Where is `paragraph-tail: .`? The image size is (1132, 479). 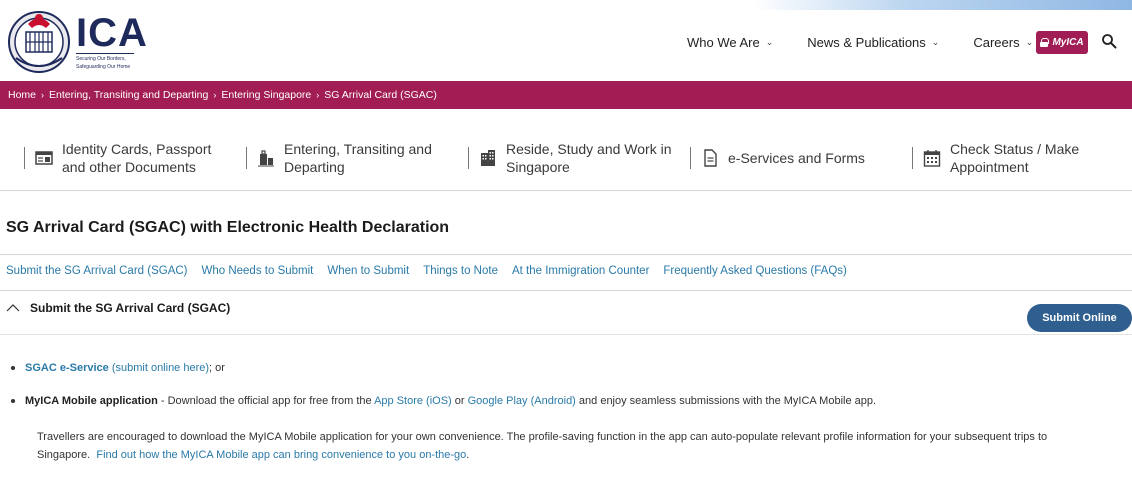
paragraph-tail: . is located at coordinates (468, 455).